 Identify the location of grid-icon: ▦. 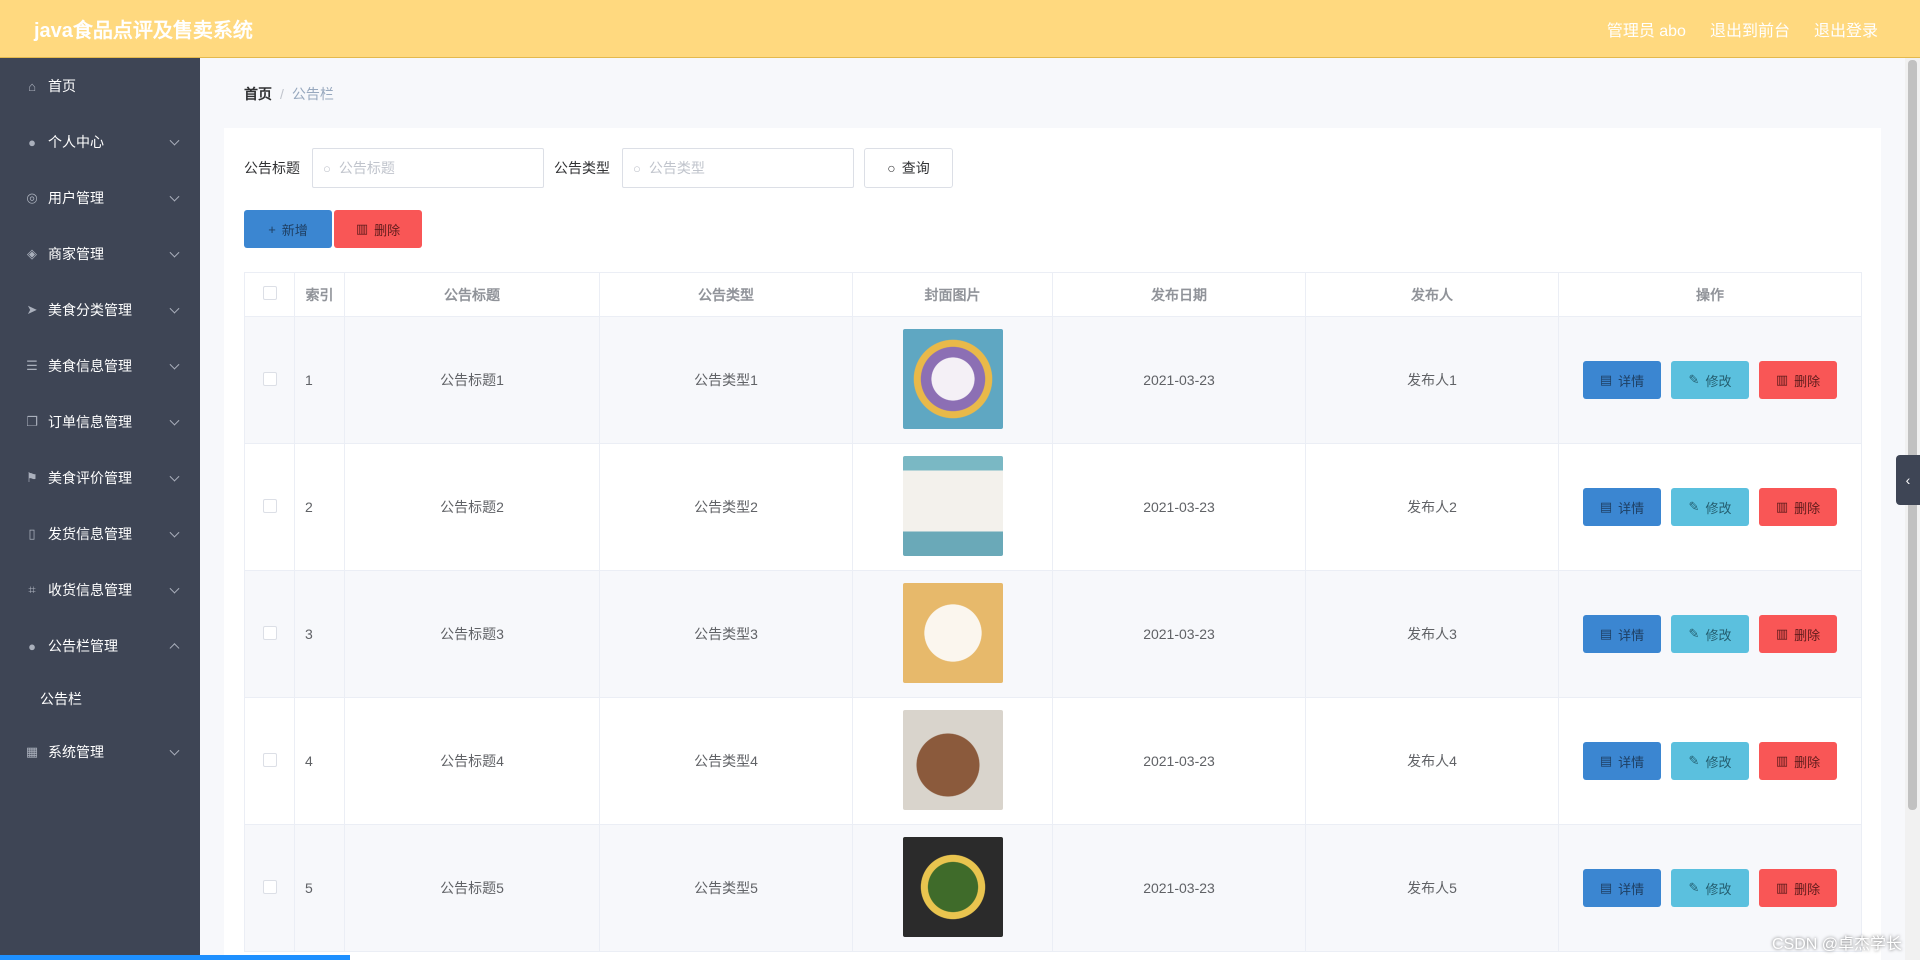
(32, 751).